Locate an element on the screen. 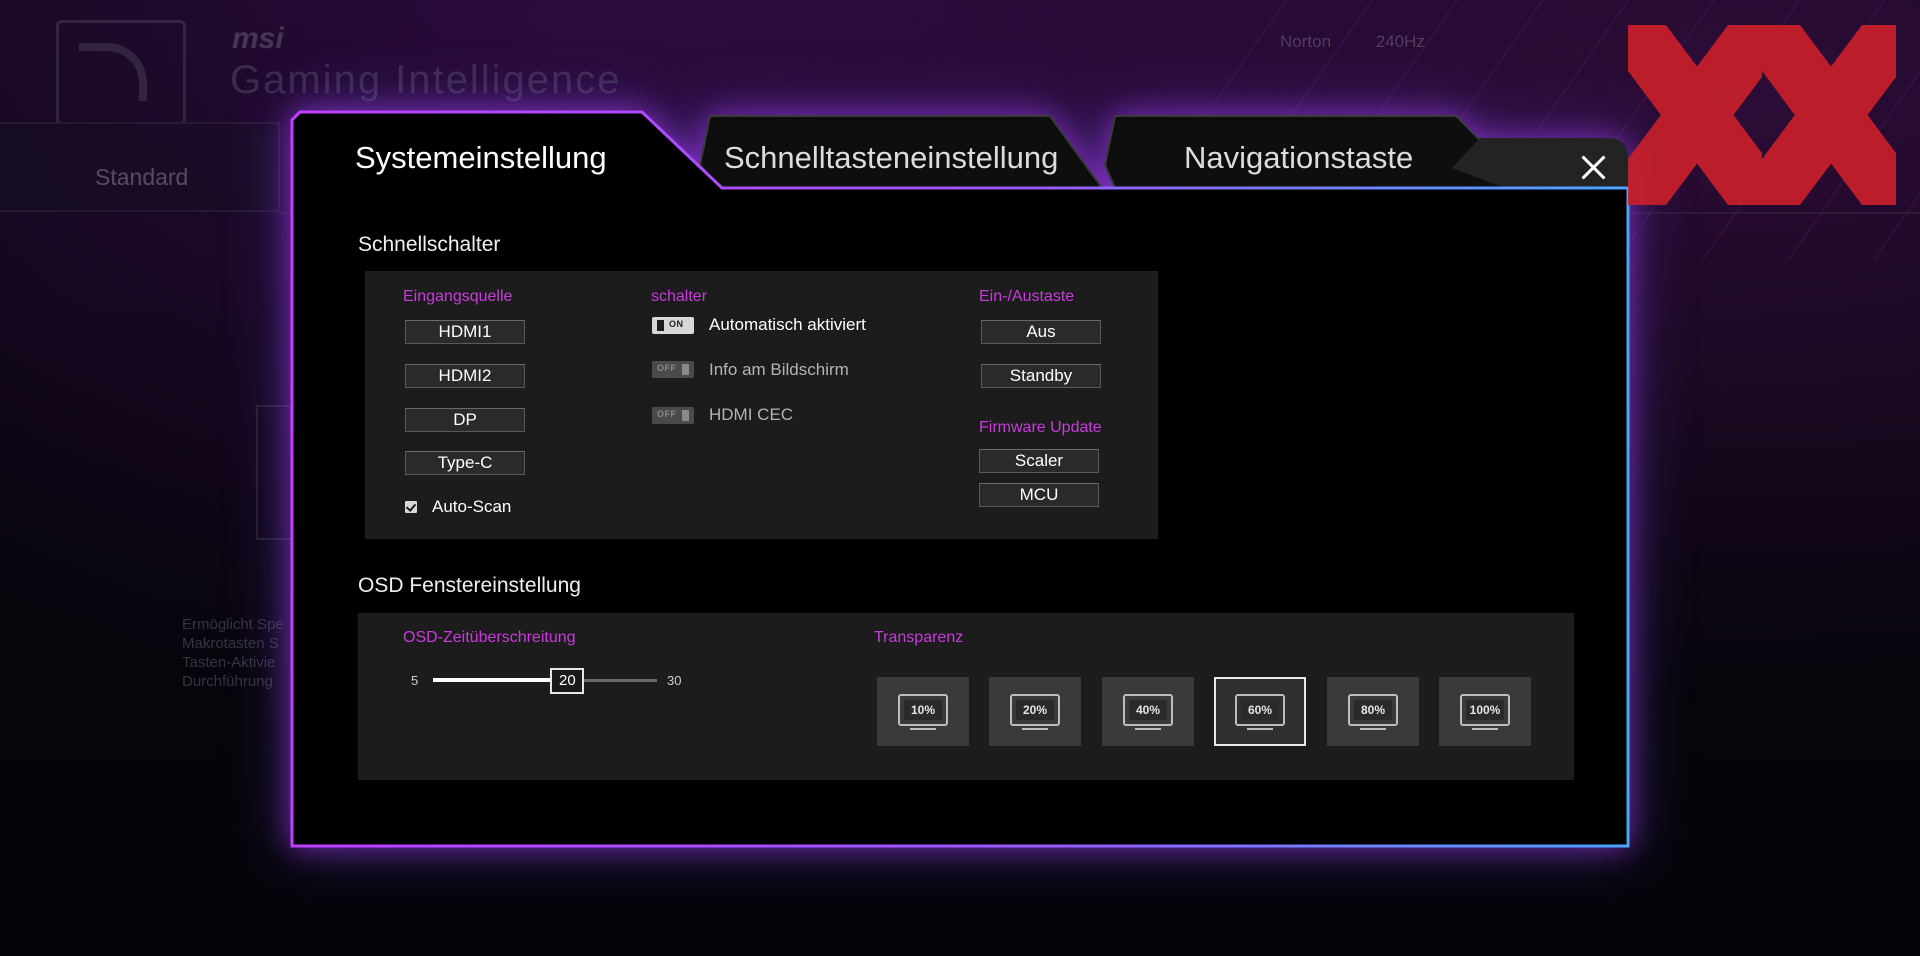 The height and width of the screenshot is (956, 1920). transparency-80-button: 80% is located at coordinates (1373, 711).